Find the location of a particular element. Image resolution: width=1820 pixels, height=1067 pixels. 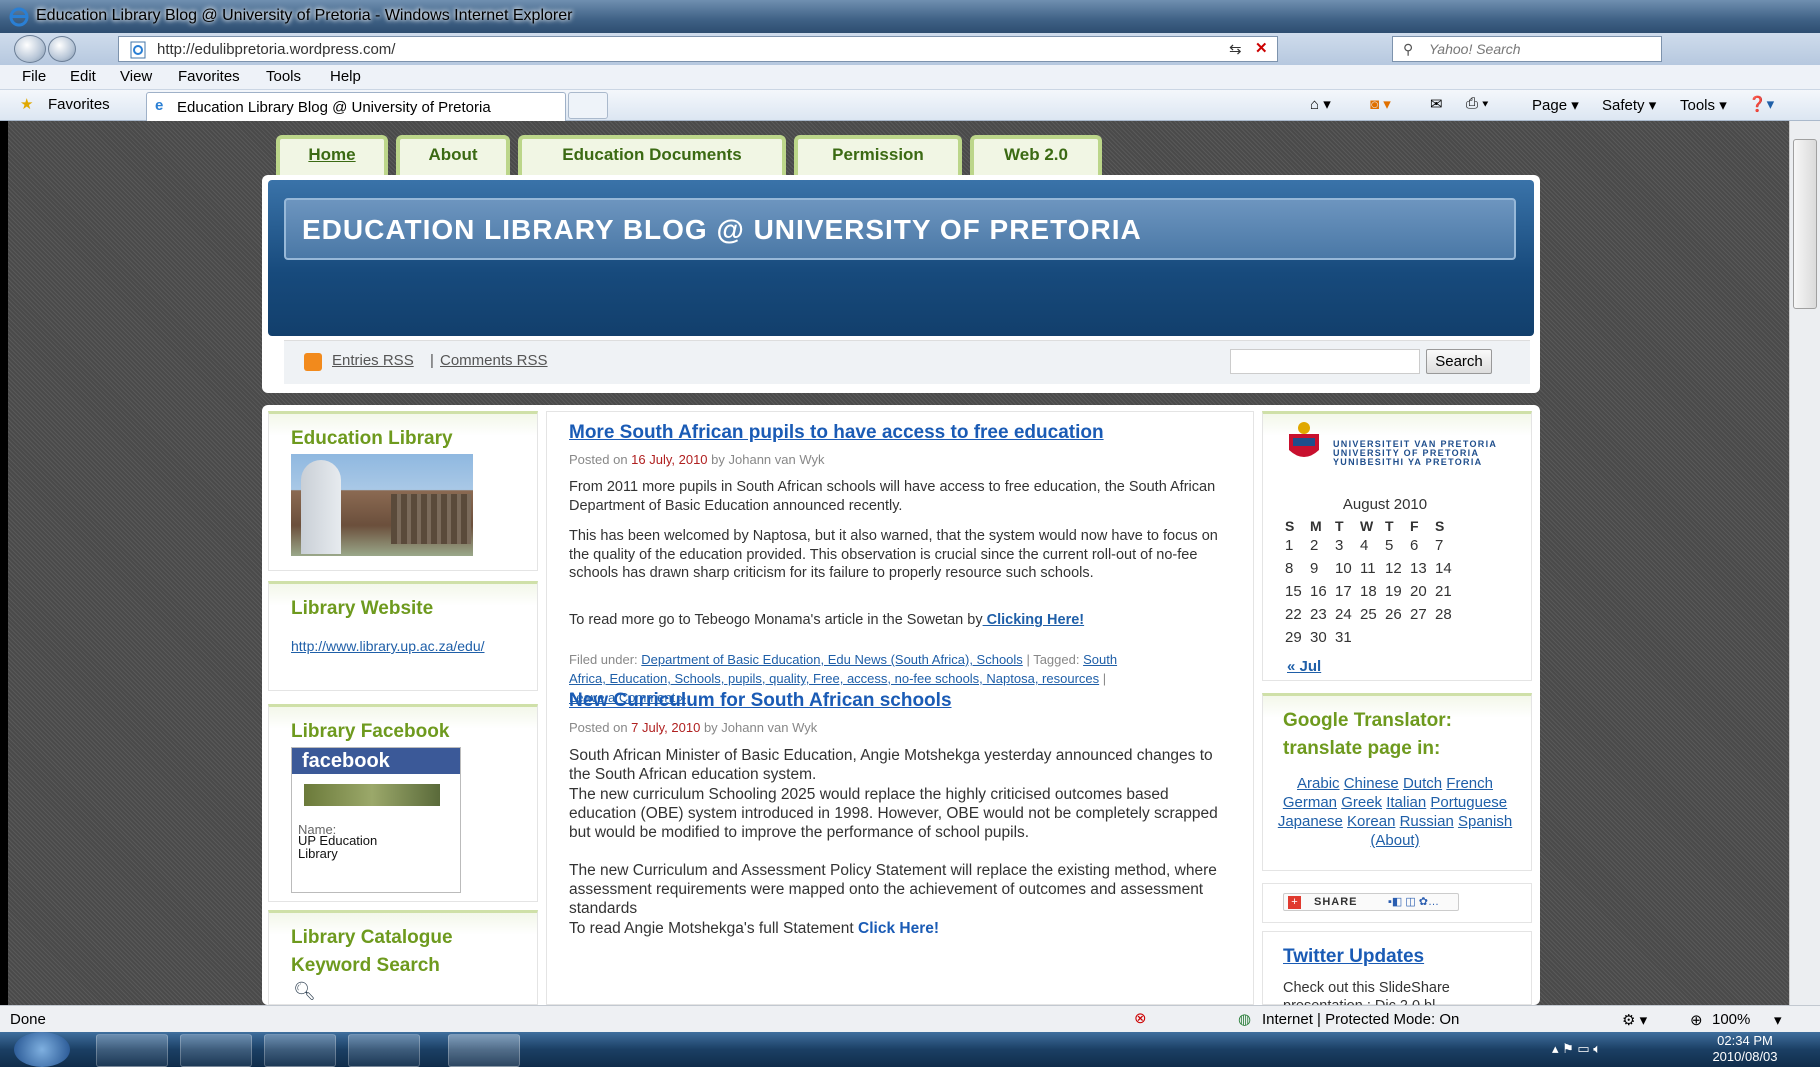

entries-rss-link: Entries RSS is located at coordinates (373, 360).